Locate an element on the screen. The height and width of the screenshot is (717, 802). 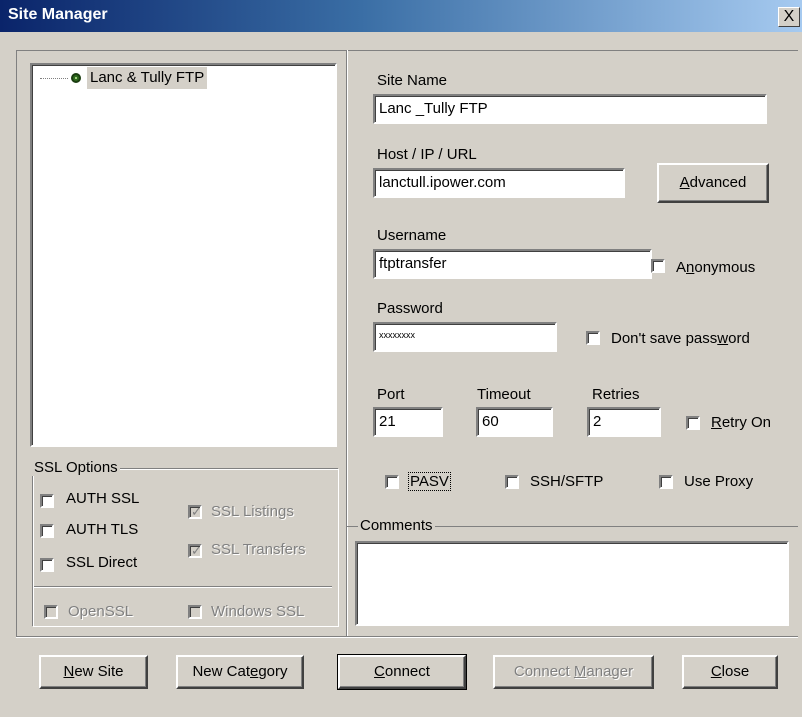
password-label: Password is located at coordinates (410, 308).